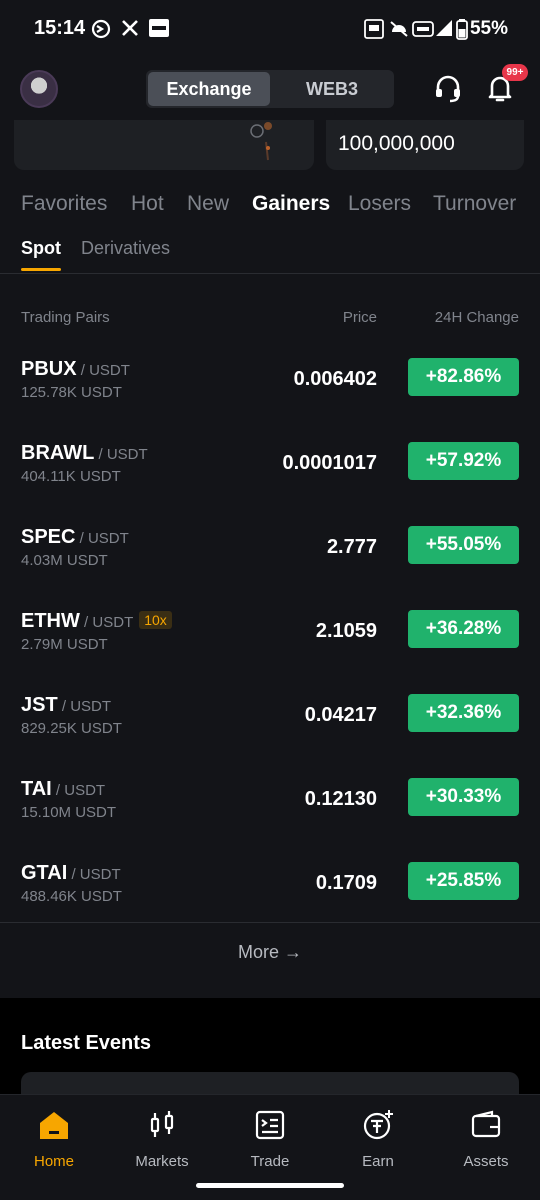 This screenshot has width=540, height=1200. Describe the element at coordinates (75, 369) in the screenshot. I see `pair-name: PBUX / USDT` at that location.